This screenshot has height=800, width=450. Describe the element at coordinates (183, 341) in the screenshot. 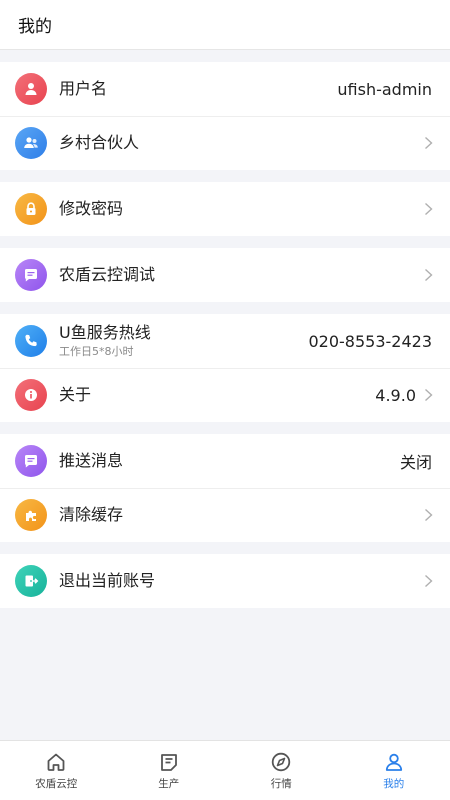

I see `service-hotline-label-wrap: U鱼服务热线 工作日5*8小时` at that location.